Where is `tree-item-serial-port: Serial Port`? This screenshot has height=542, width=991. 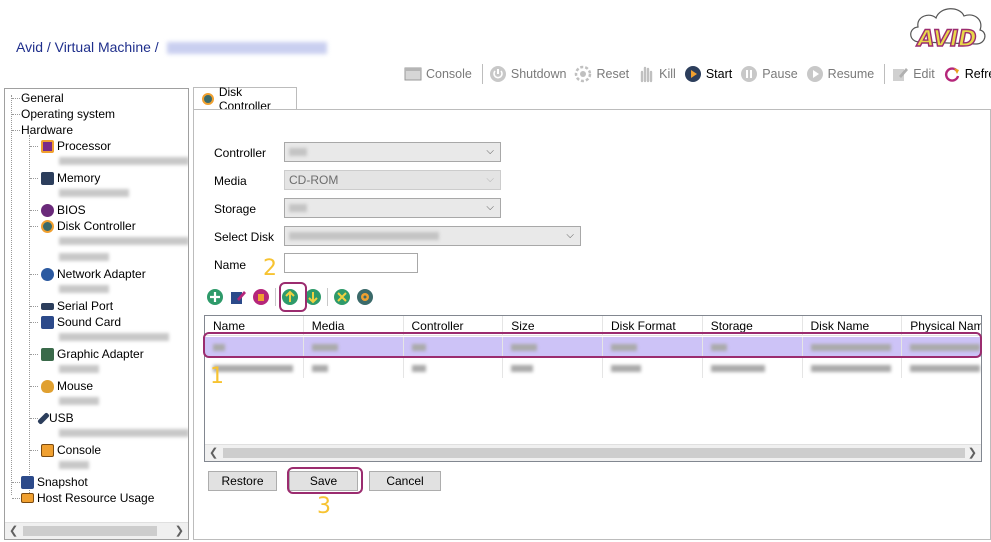
tree-item-serial-port: Serial Port is located at coordinates (77, 306).